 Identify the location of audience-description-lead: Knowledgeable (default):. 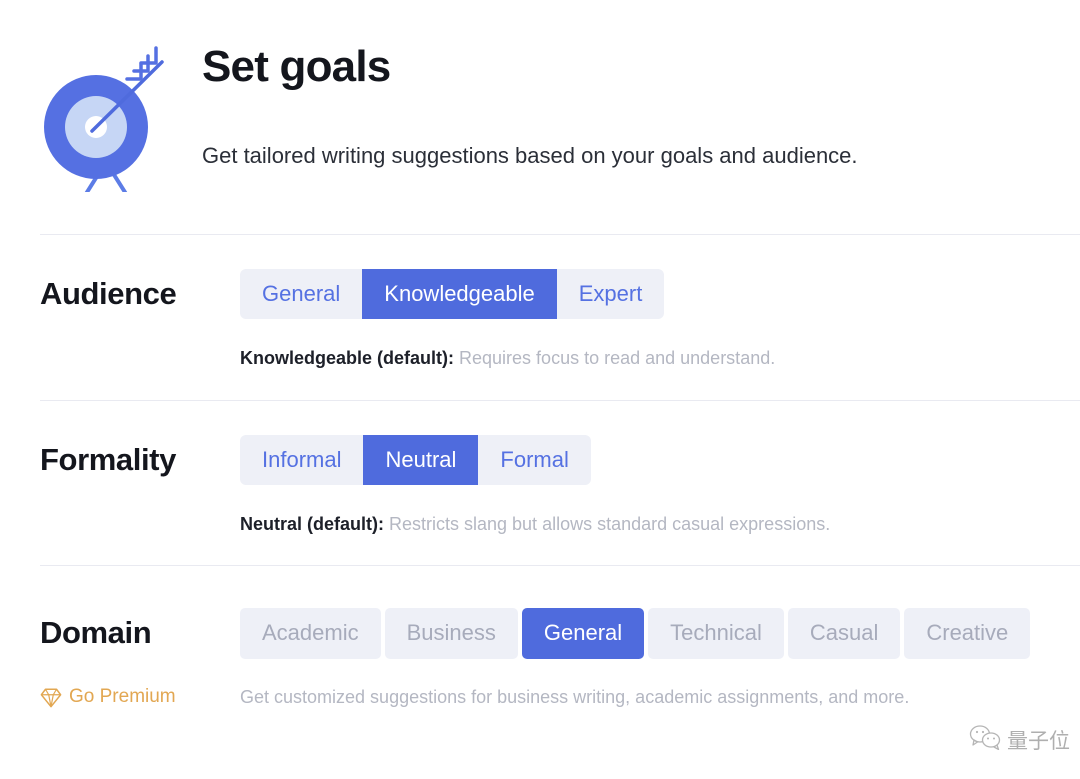
(347, 358).